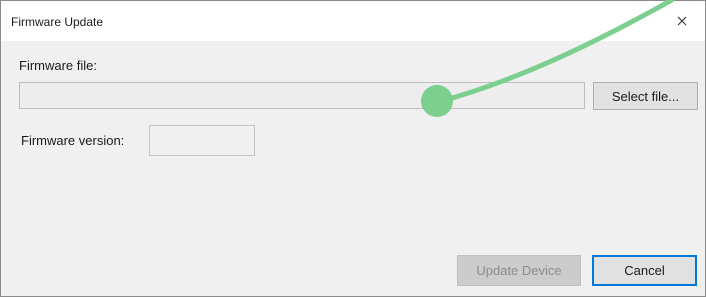 The width and height of the screenshot is (706, 297). Describe the element at coordinates (353, 21) in the screenshot. I see `title-bar: Firmware Update` at that location.